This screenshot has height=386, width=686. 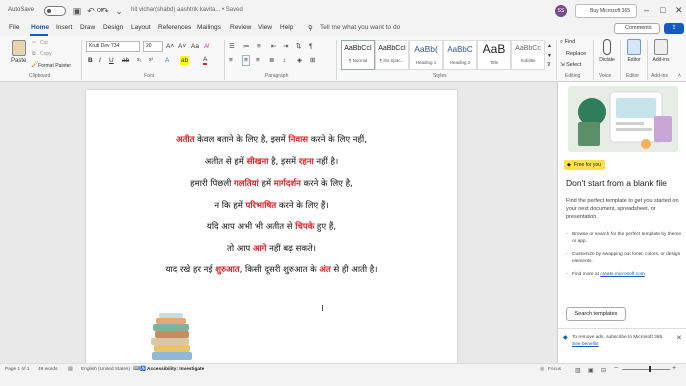 What do you see at coordinates (271, 60) in the screenshot?
I see `justify-icon: ≣` at bounding box center [271, 60].